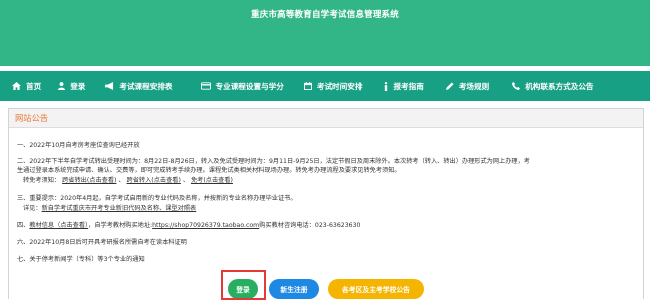 The width and height of the screenshot is (650, 300). What do you see at coordinates (307, 86) in the screenshot?
I see `calendar-icon` at bounding box center [307, 86].